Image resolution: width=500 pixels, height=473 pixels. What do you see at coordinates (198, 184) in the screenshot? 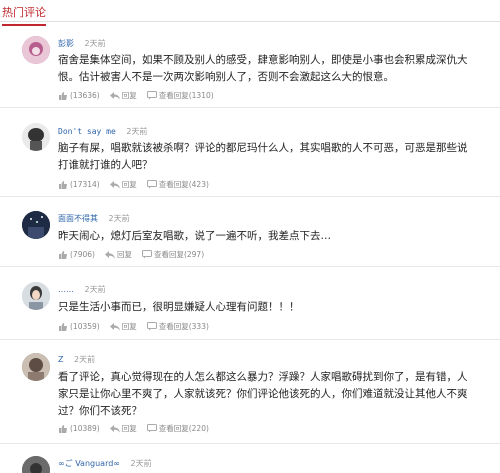
I see `reply-count: (423)` at bounding box center [198, 184].